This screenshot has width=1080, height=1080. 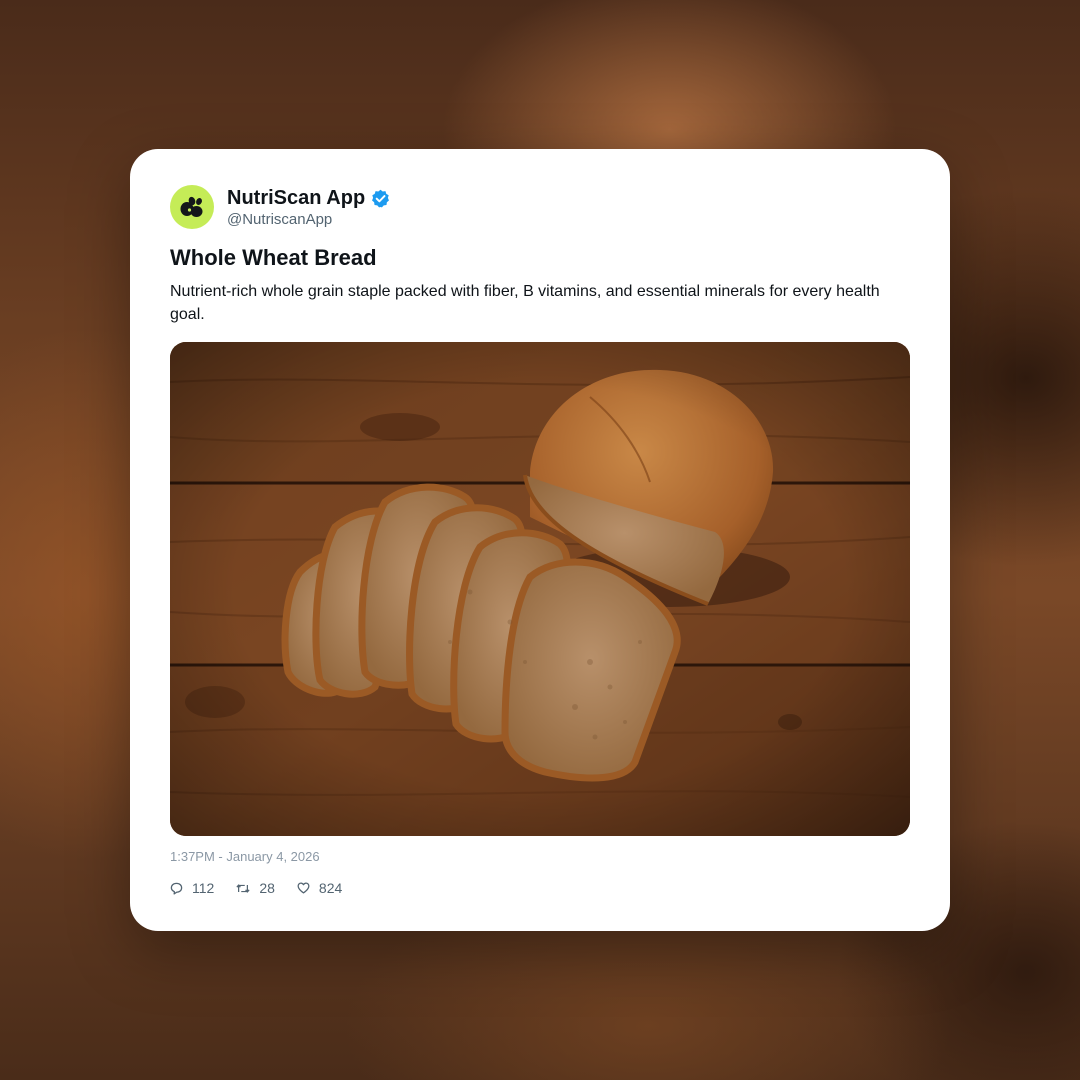 I want to click on name-row: NutriScan App, so click(x=308, y=198).